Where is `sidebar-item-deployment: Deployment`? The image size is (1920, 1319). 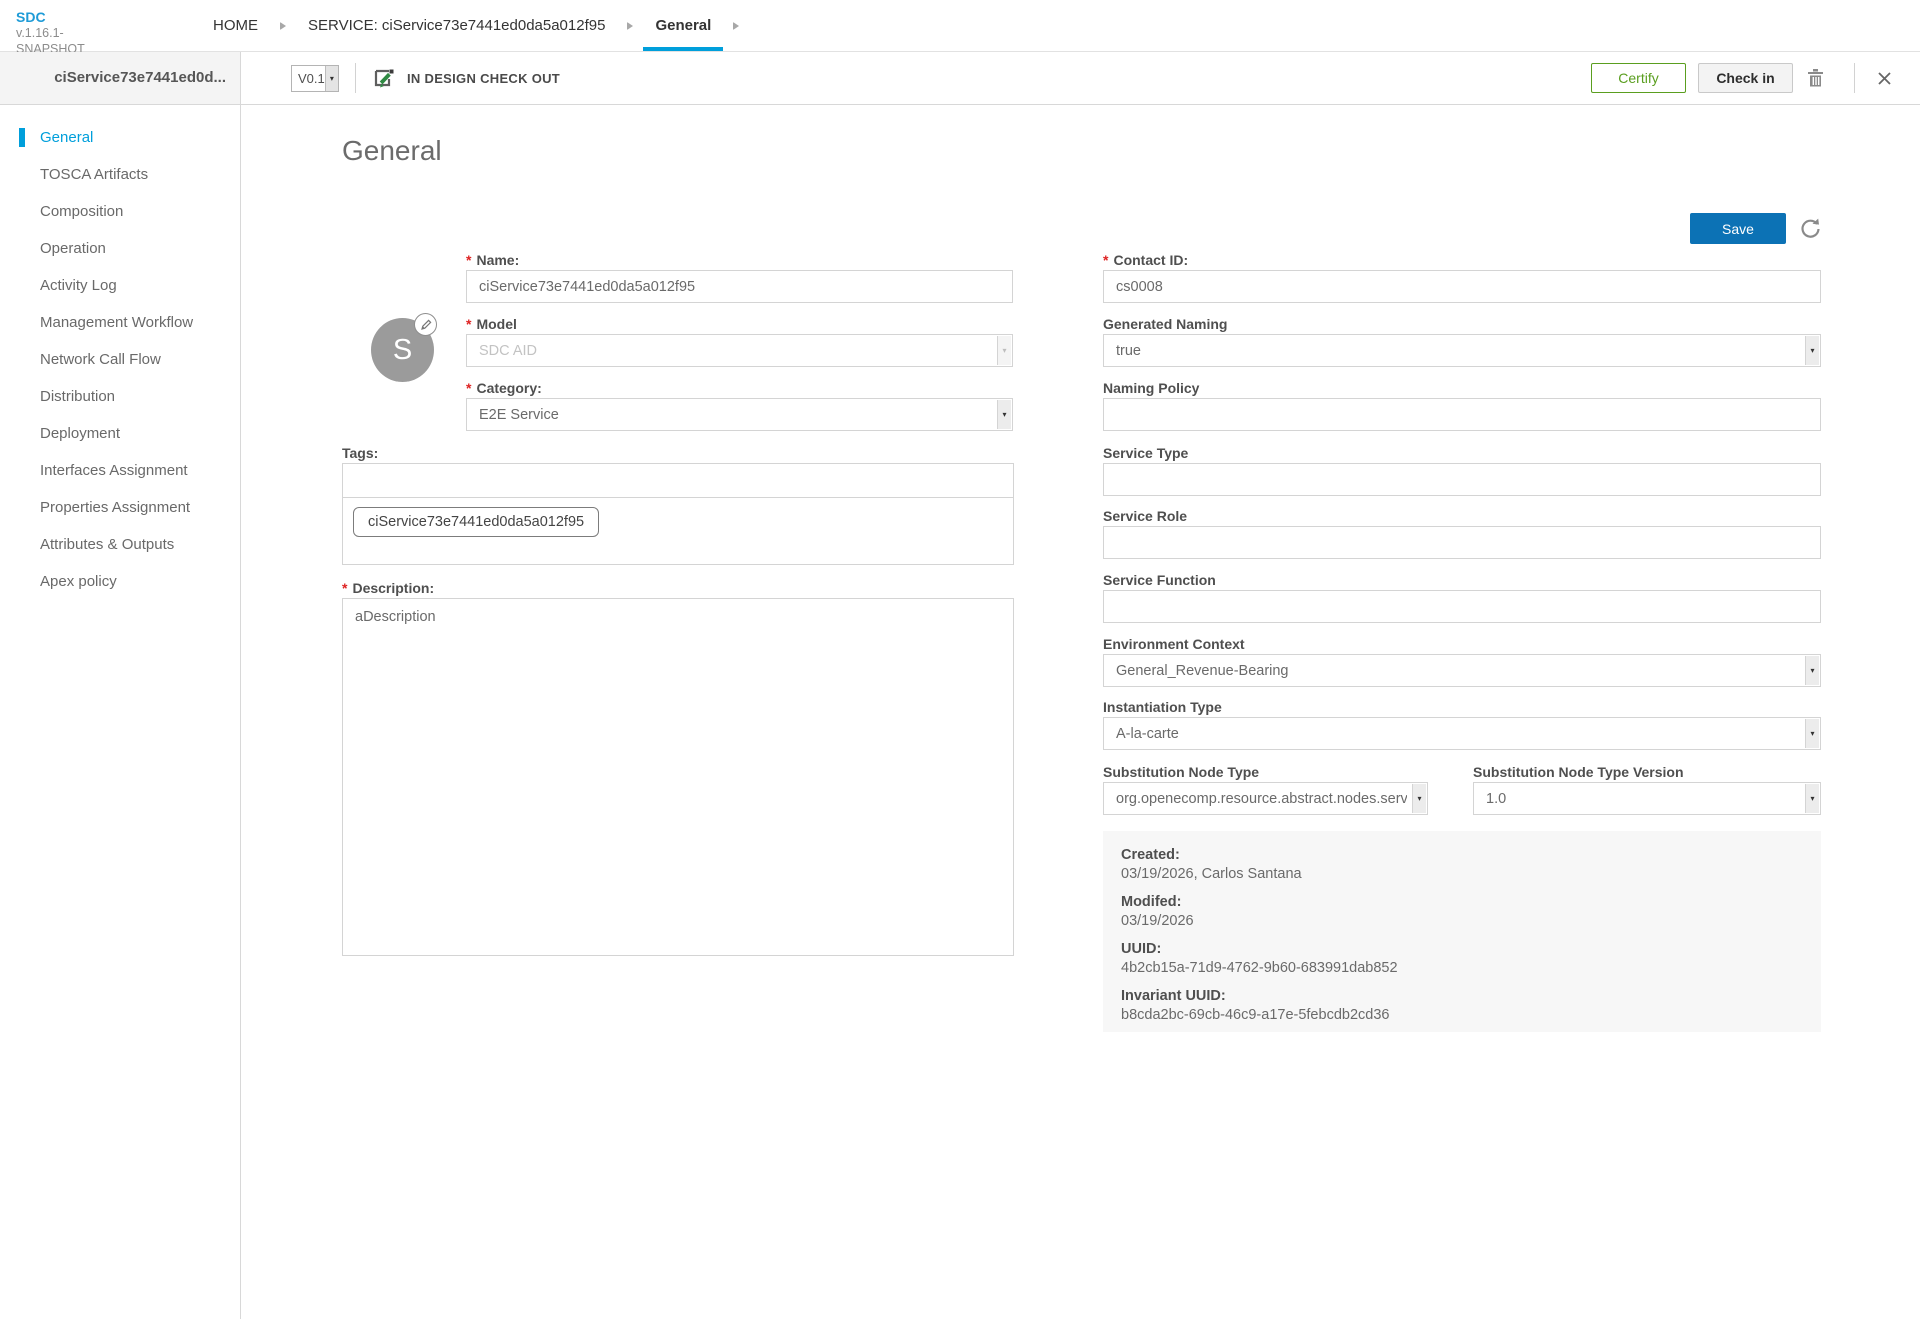
sidebar-item-deployment: Deployment is located at coordinates (120, 433).